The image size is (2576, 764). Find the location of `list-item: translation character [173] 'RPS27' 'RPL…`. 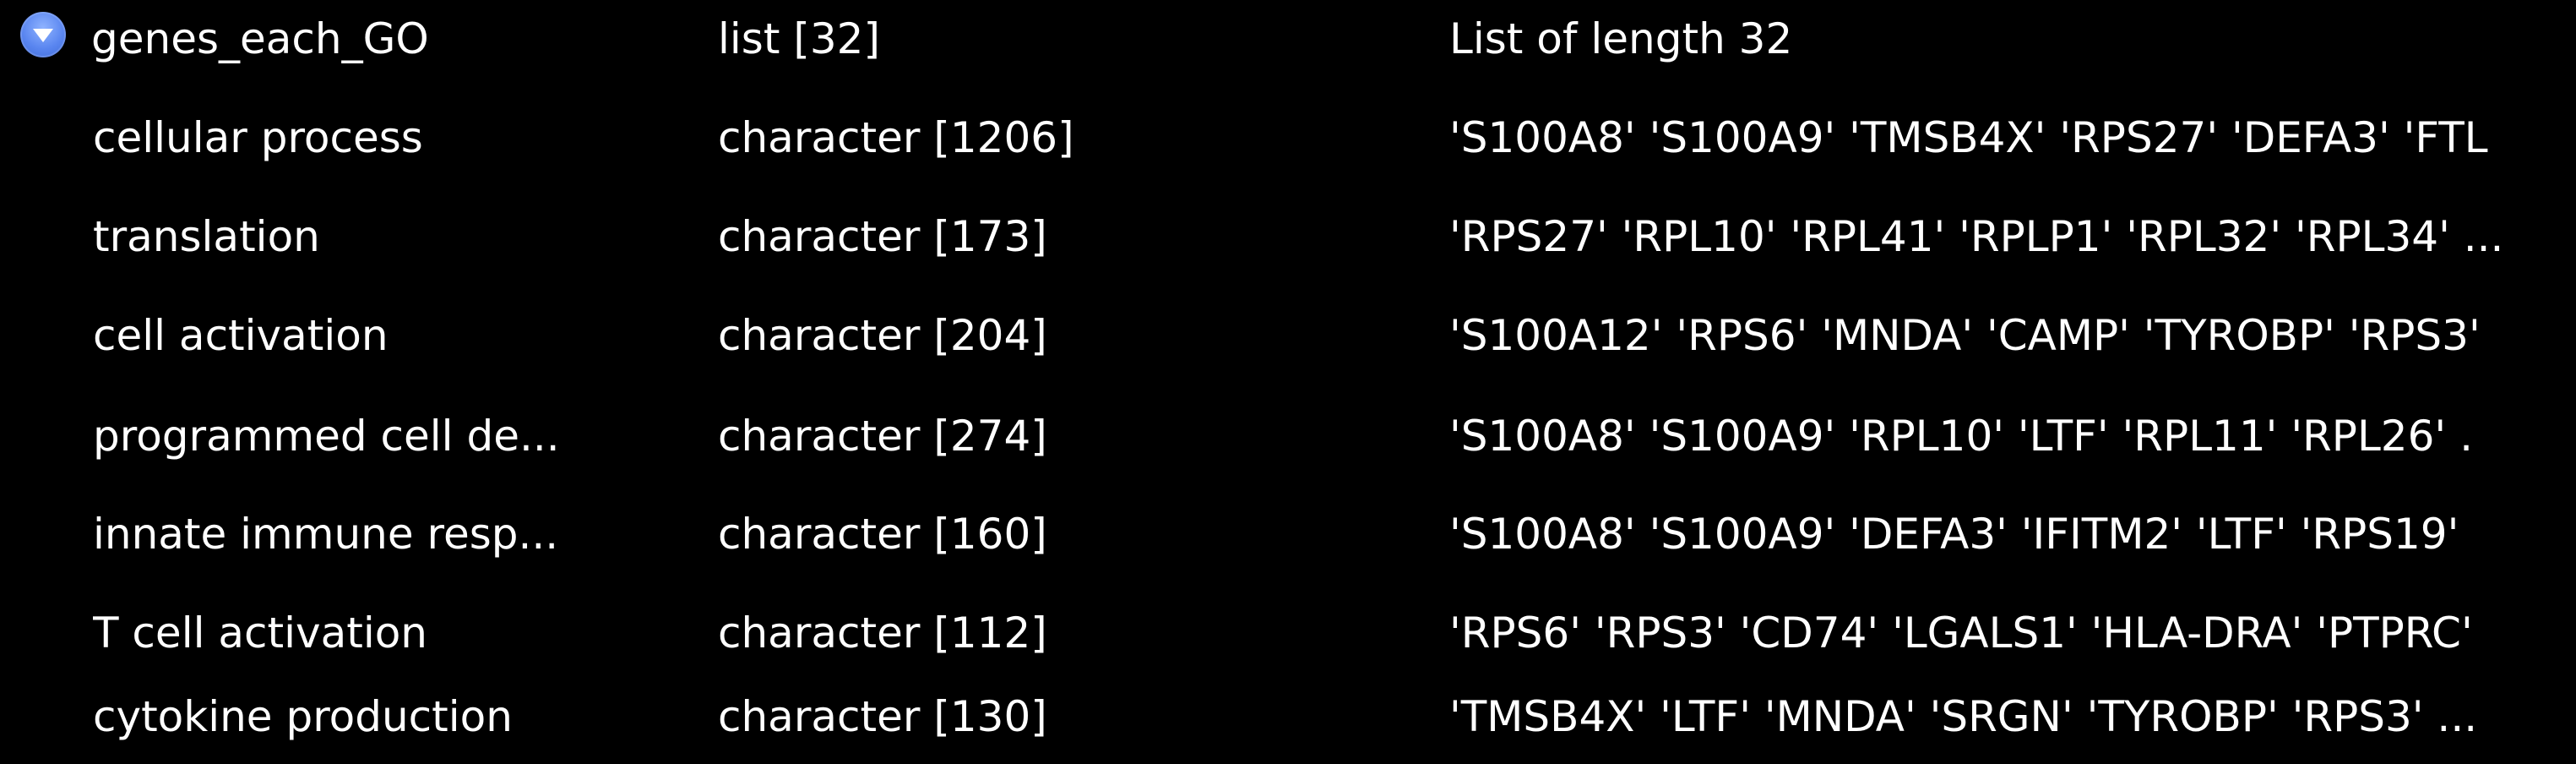

list-item: translation character [173] 'RPS27' 'RPL… is located at coordinates (1288, 236).